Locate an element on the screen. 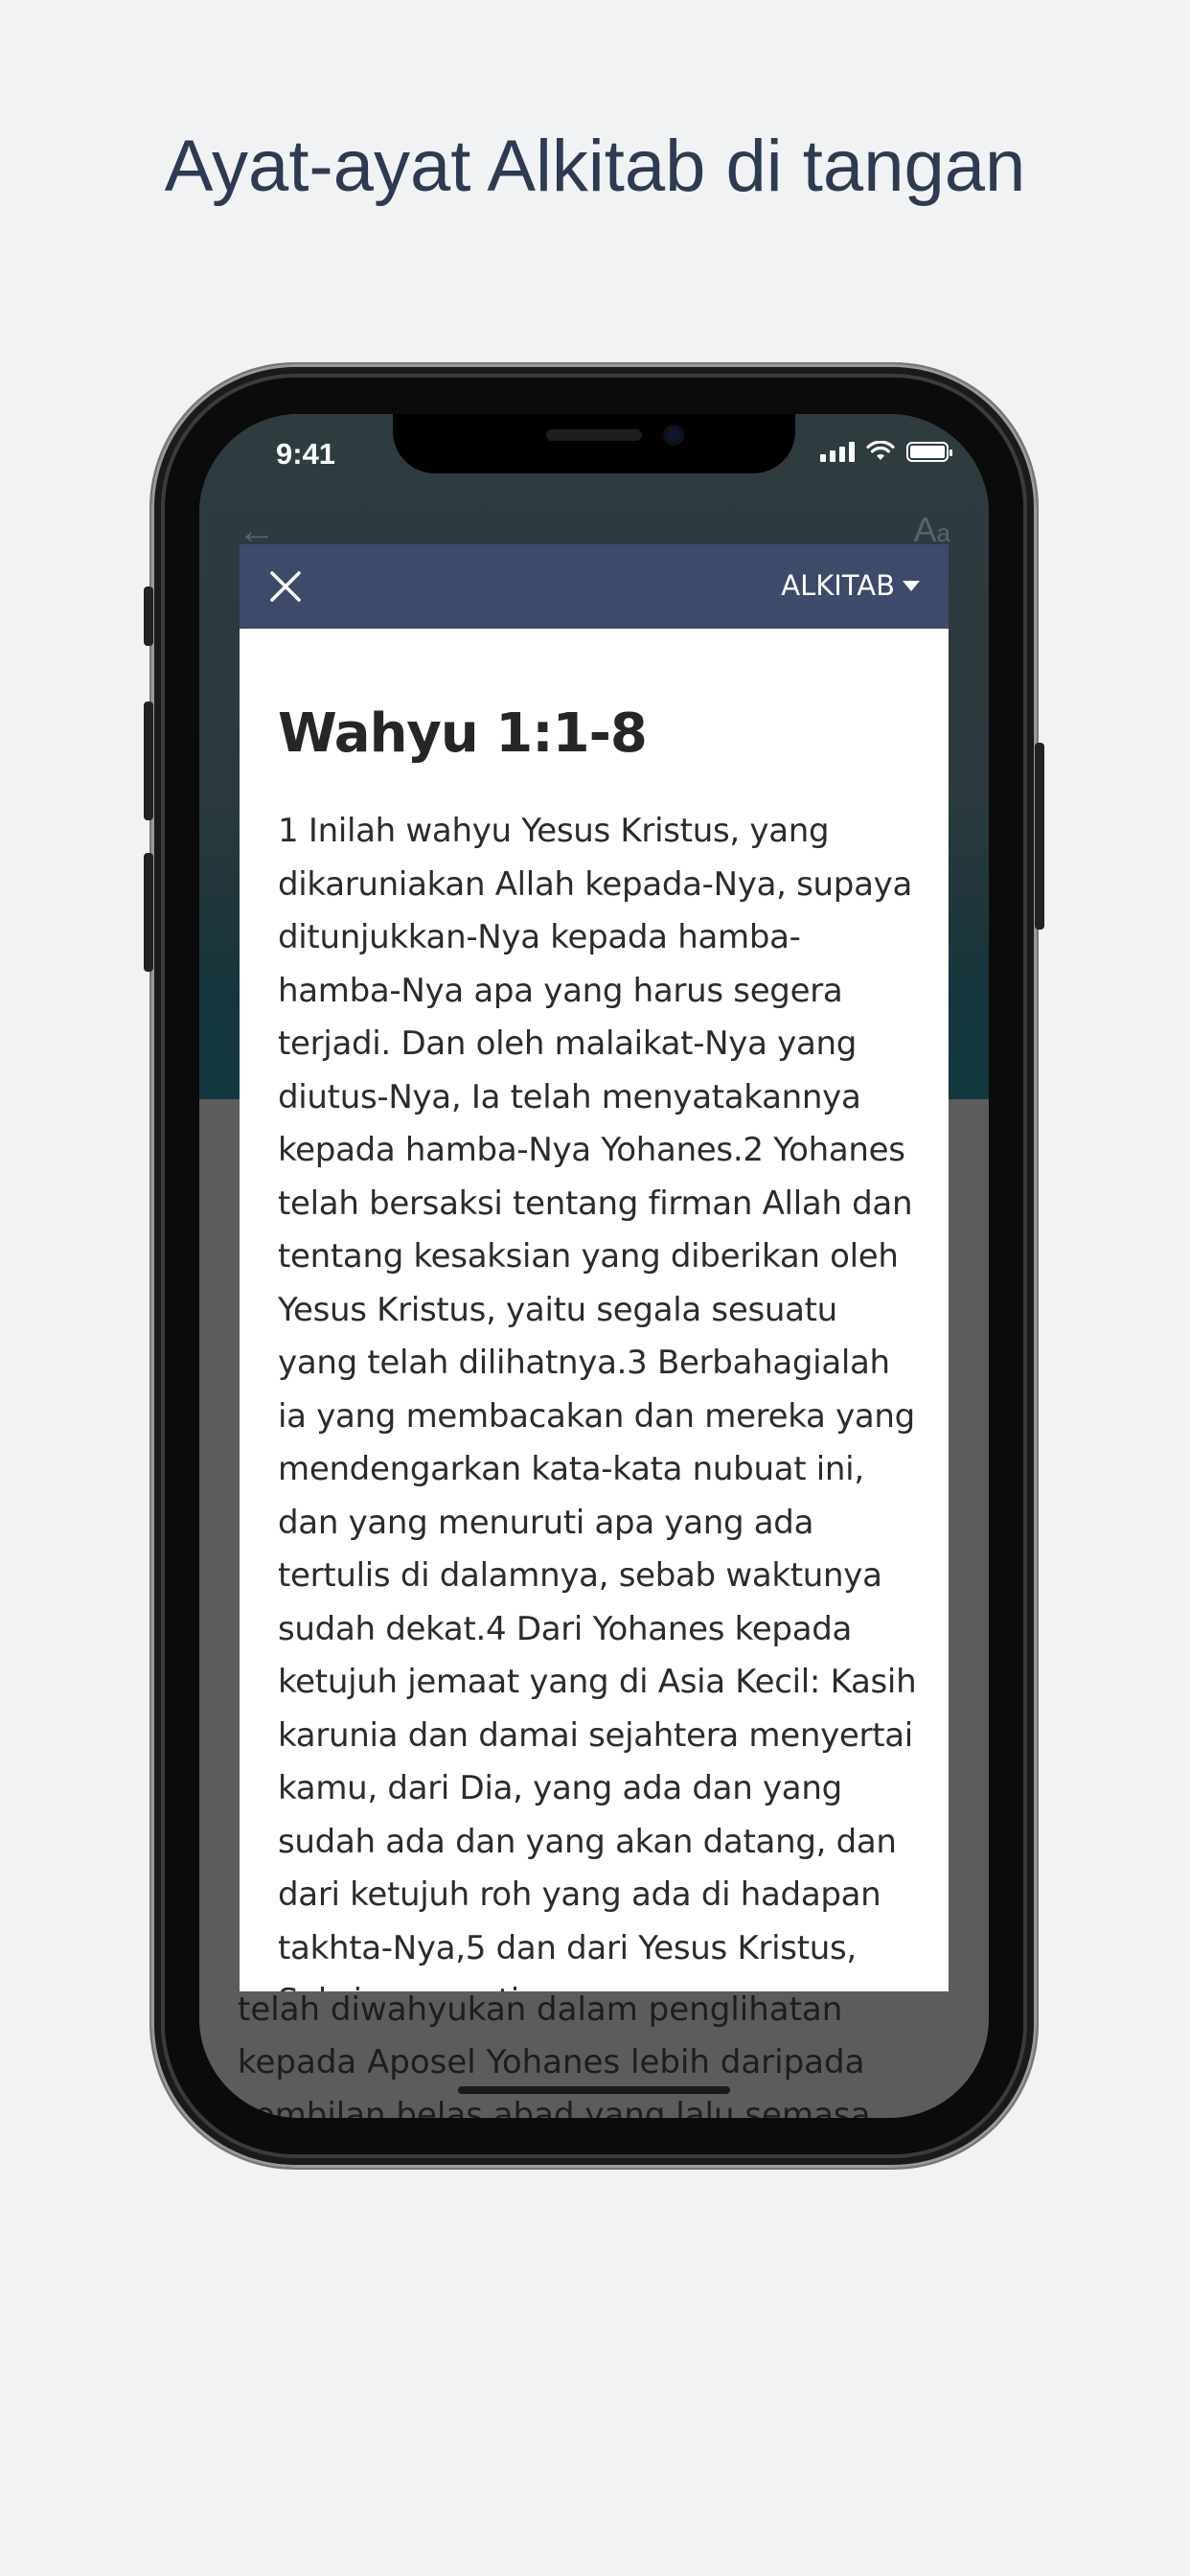 This screenshot has height=2576, width=1190. status-icons is located at coordinates (886, 451).